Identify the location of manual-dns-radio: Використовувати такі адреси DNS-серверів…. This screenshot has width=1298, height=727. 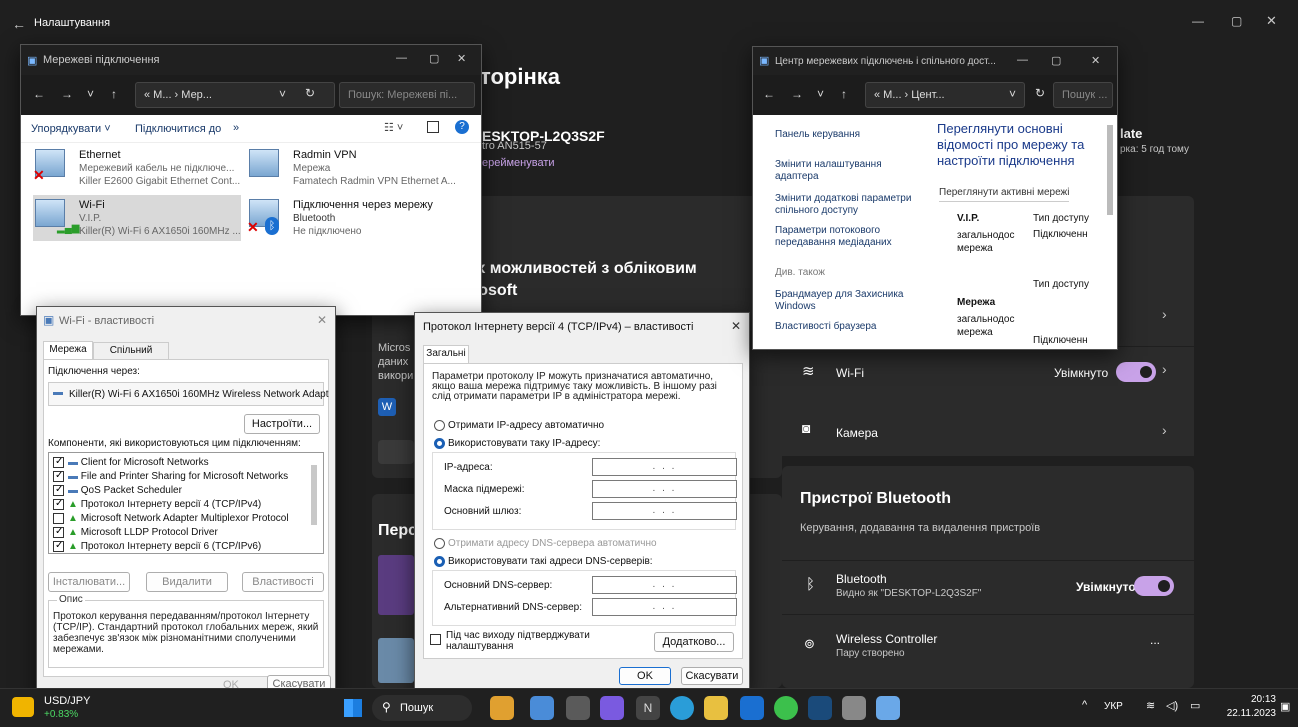
(543, 561).